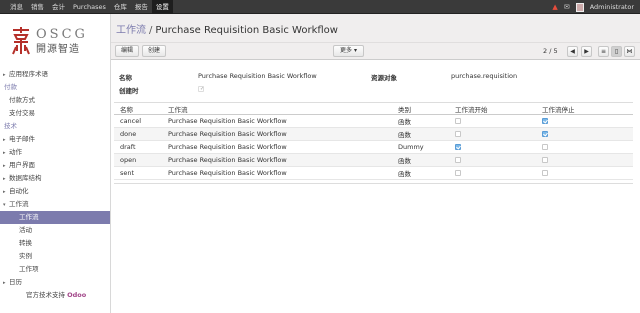  What do you see at coordinates (138, 108) in the screenshot?
I see `column-header-name: 名称` at bounding box center [138, 108].